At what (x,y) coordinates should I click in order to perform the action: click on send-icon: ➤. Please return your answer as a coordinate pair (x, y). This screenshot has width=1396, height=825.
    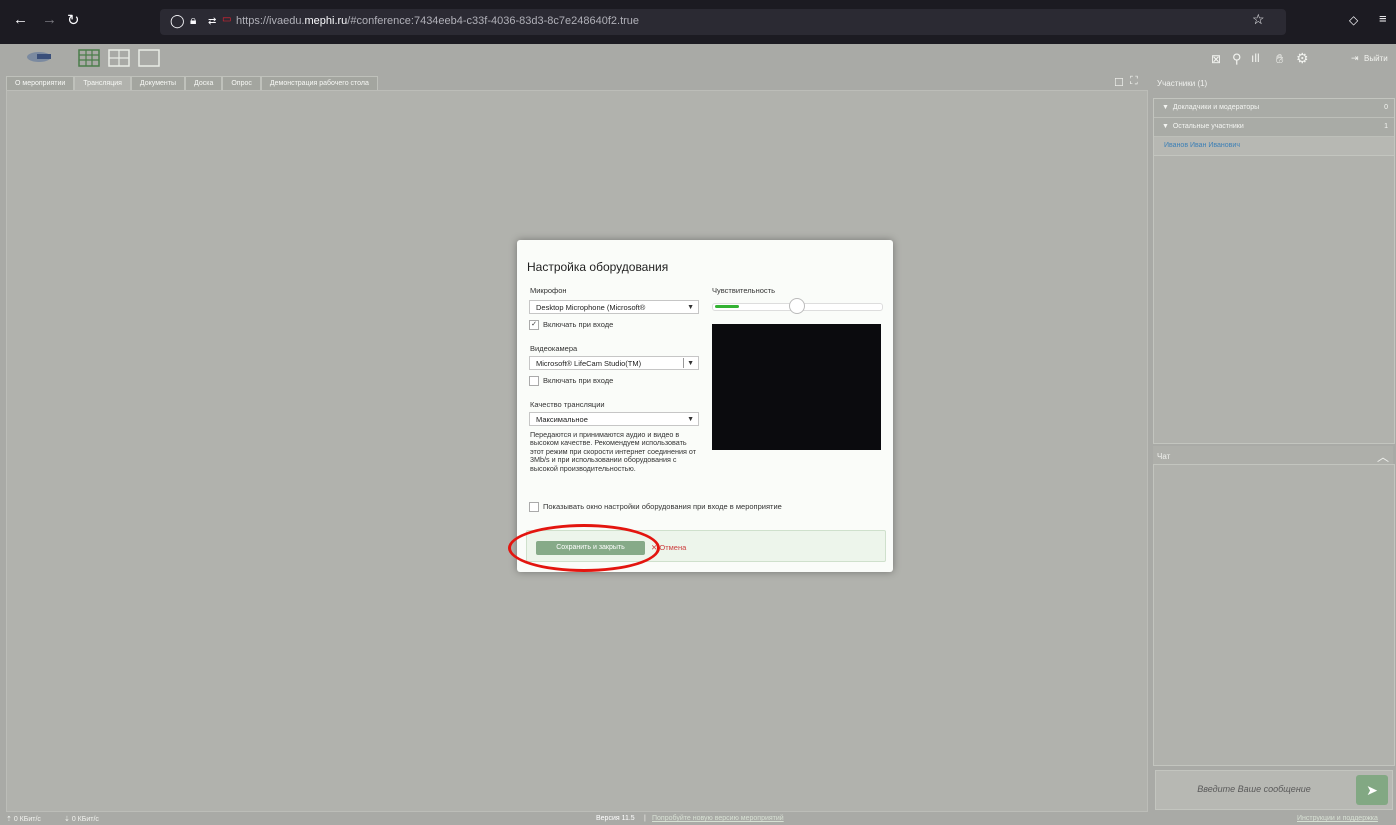
    Looking at the image, I should click on (1372, 790).